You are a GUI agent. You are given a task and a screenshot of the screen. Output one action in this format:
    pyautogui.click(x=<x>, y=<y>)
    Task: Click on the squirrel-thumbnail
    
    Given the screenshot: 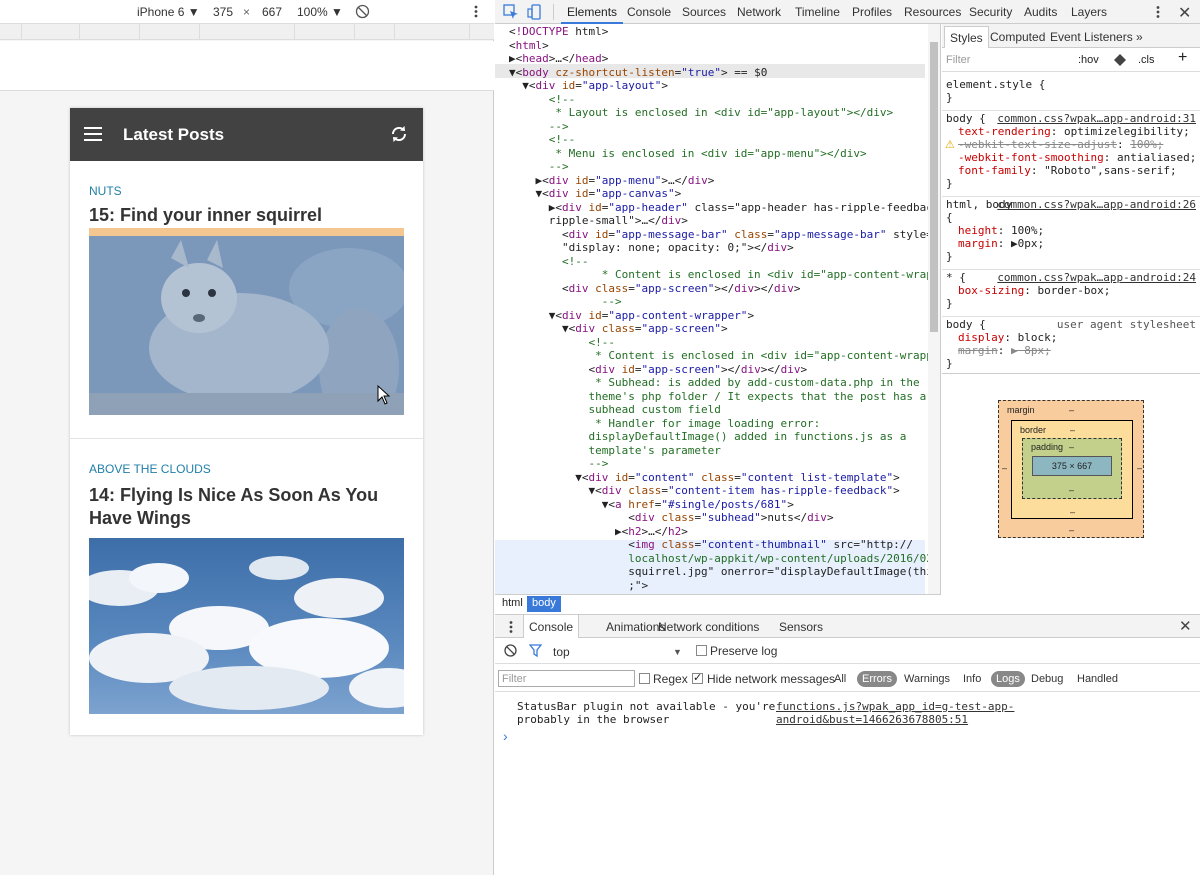 What is the action you would take?
    pyautogui.click(x=246, y=321)
    